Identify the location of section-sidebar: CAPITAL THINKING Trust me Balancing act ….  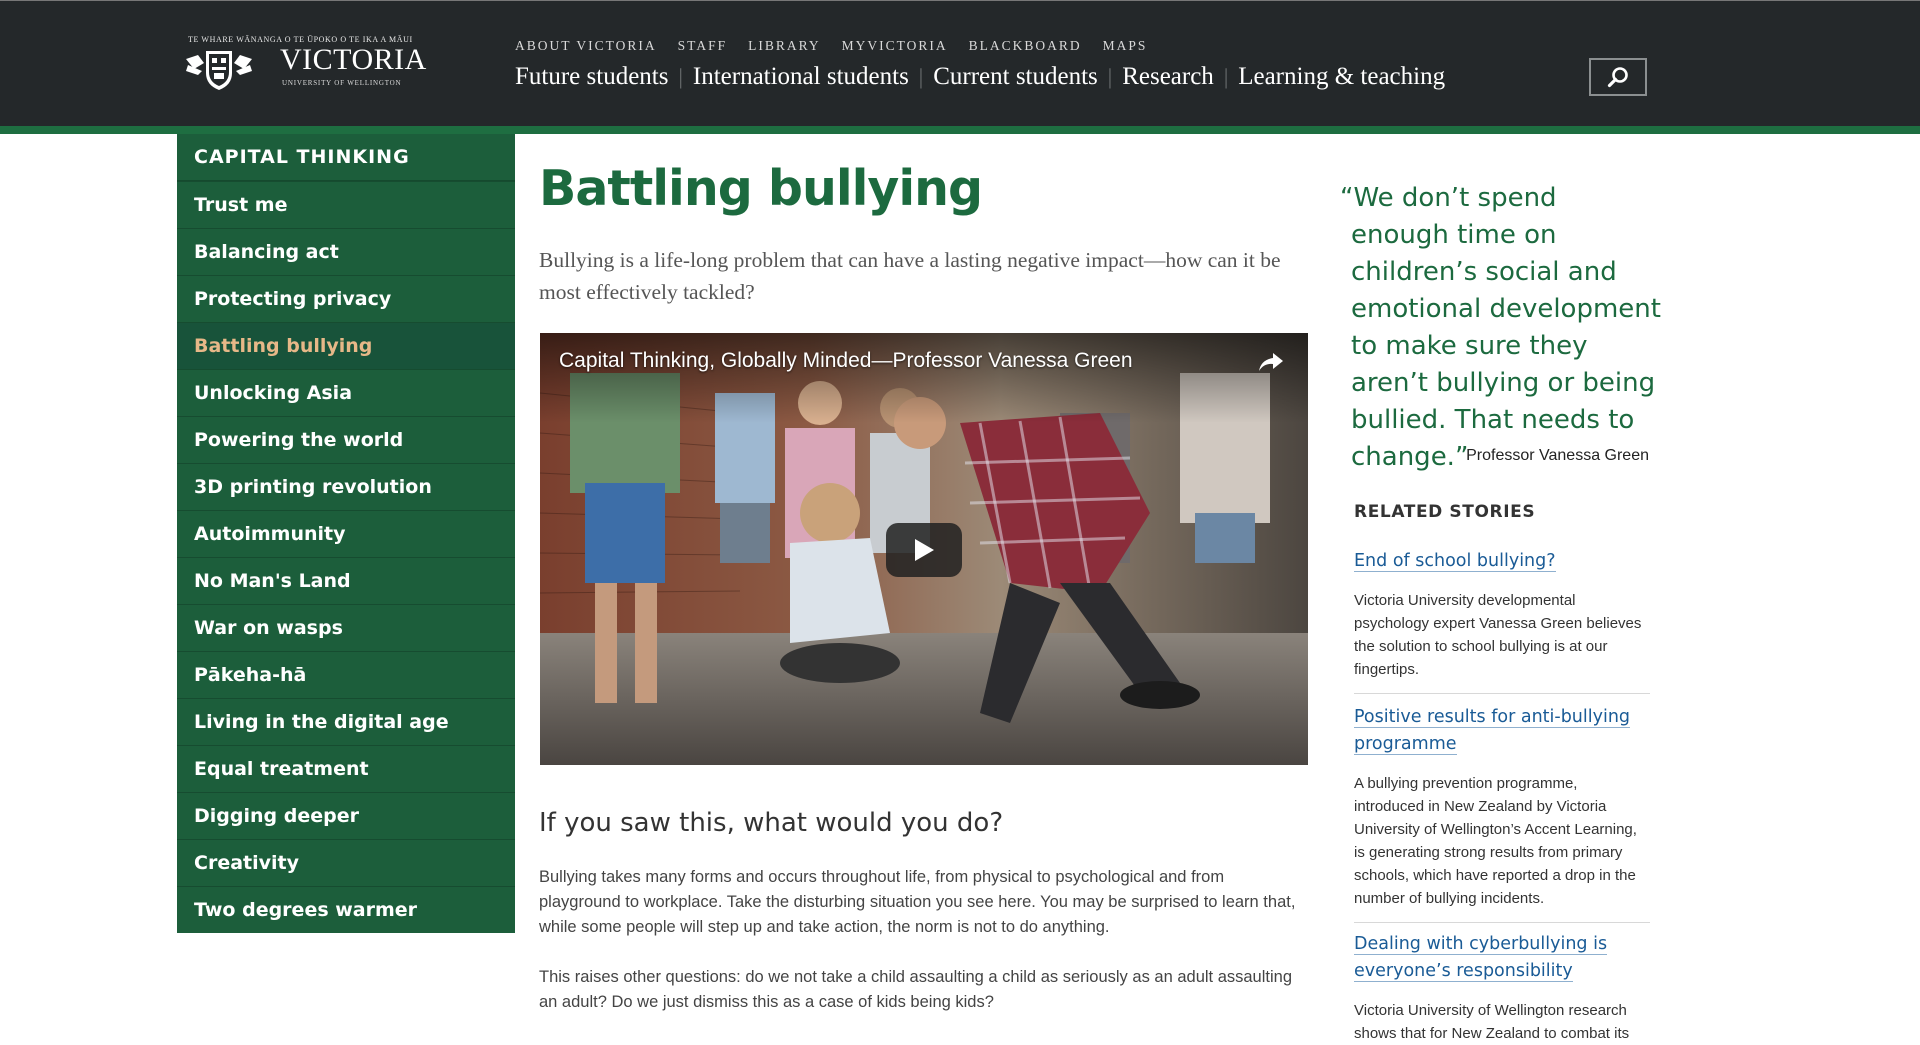
(346, 533).